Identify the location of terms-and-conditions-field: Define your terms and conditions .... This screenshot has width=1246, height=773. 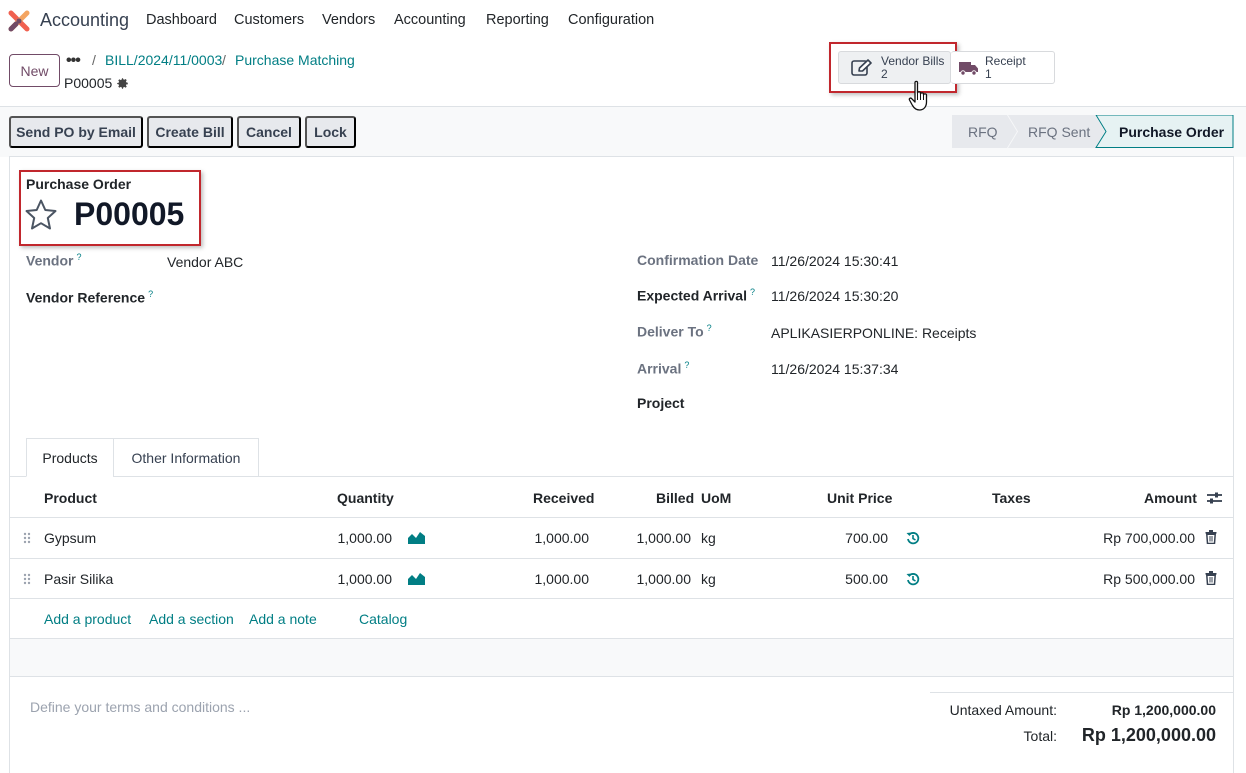
(140, 707).